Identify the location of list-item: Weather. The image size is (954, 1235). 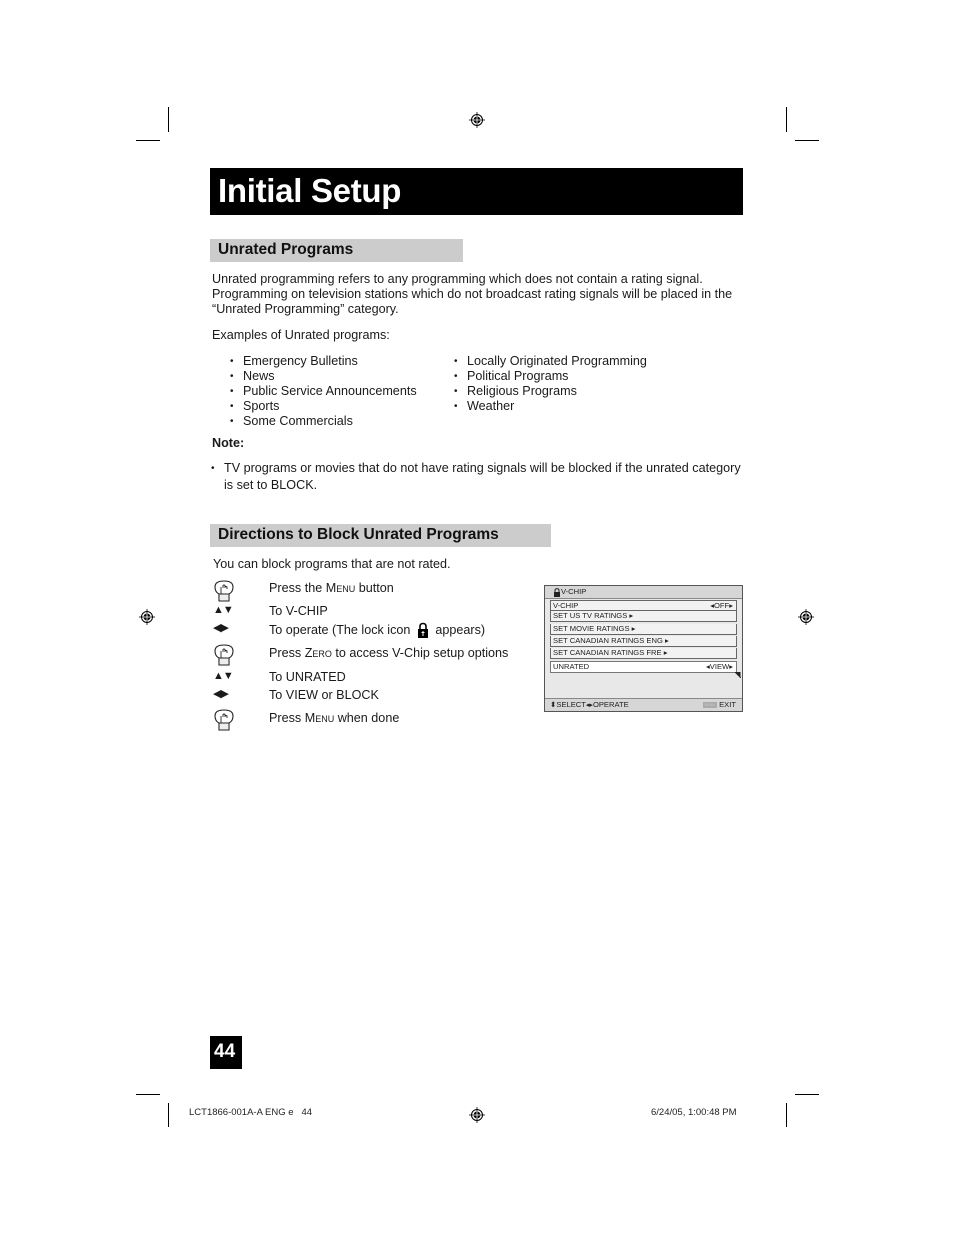
(550, 406).